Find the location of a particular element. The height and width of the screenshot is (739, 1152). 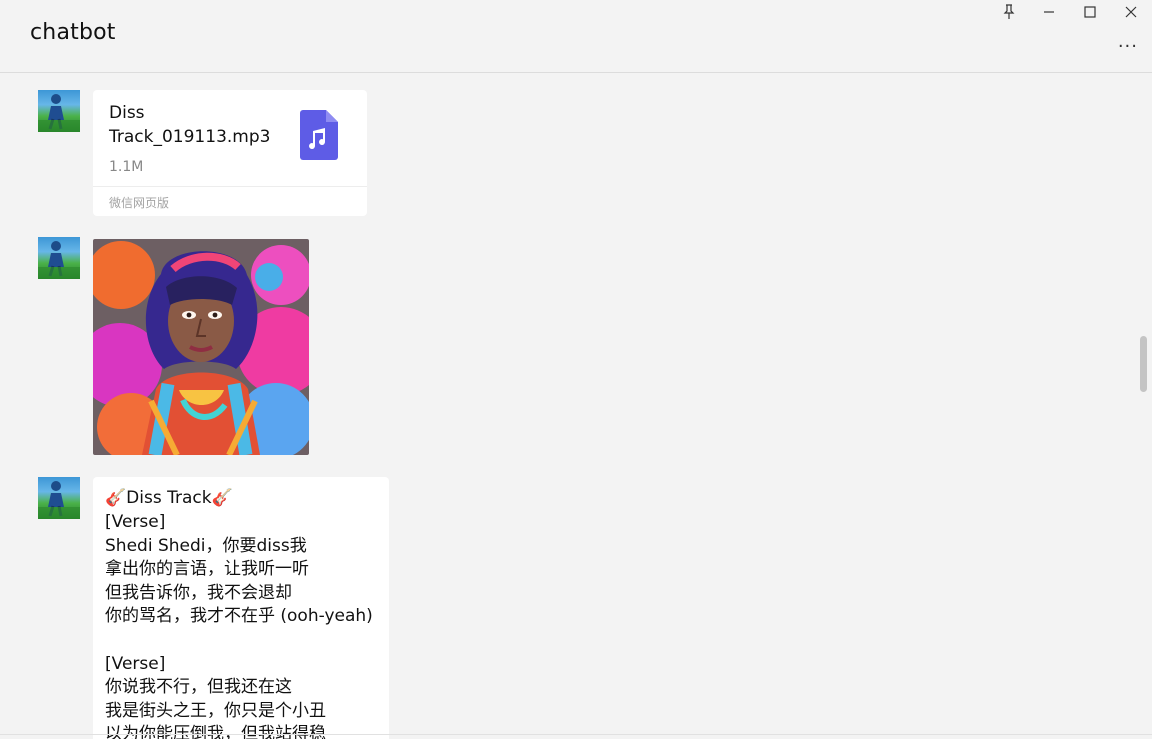

more-options-icon: ··· is located at coordinates (1128, 46).